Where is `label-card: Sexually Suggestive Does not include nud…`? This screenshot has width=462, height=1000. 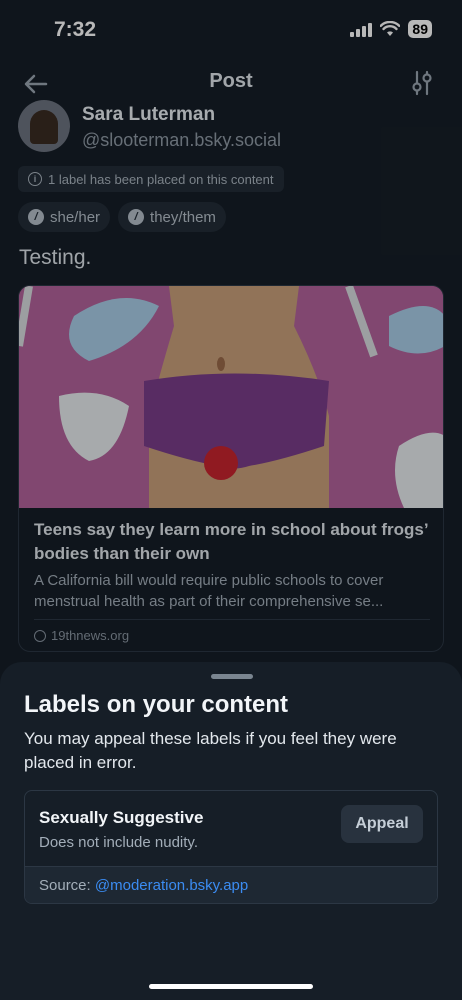
label-card: Sexually Suggestive Does not include nud… is located at coordinates (231, 847).